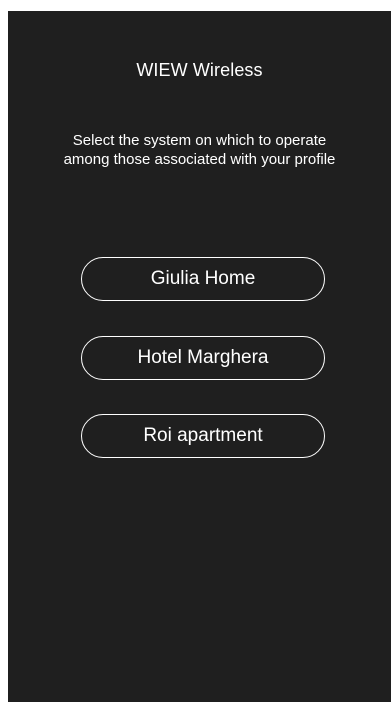 This screenshot has height=702, width=392. What do you see at coordinates (203, 358) in the screenshot?
I see `system-button-hotel-marghera: Hotel Marghera` at bounding box center [203, 358].